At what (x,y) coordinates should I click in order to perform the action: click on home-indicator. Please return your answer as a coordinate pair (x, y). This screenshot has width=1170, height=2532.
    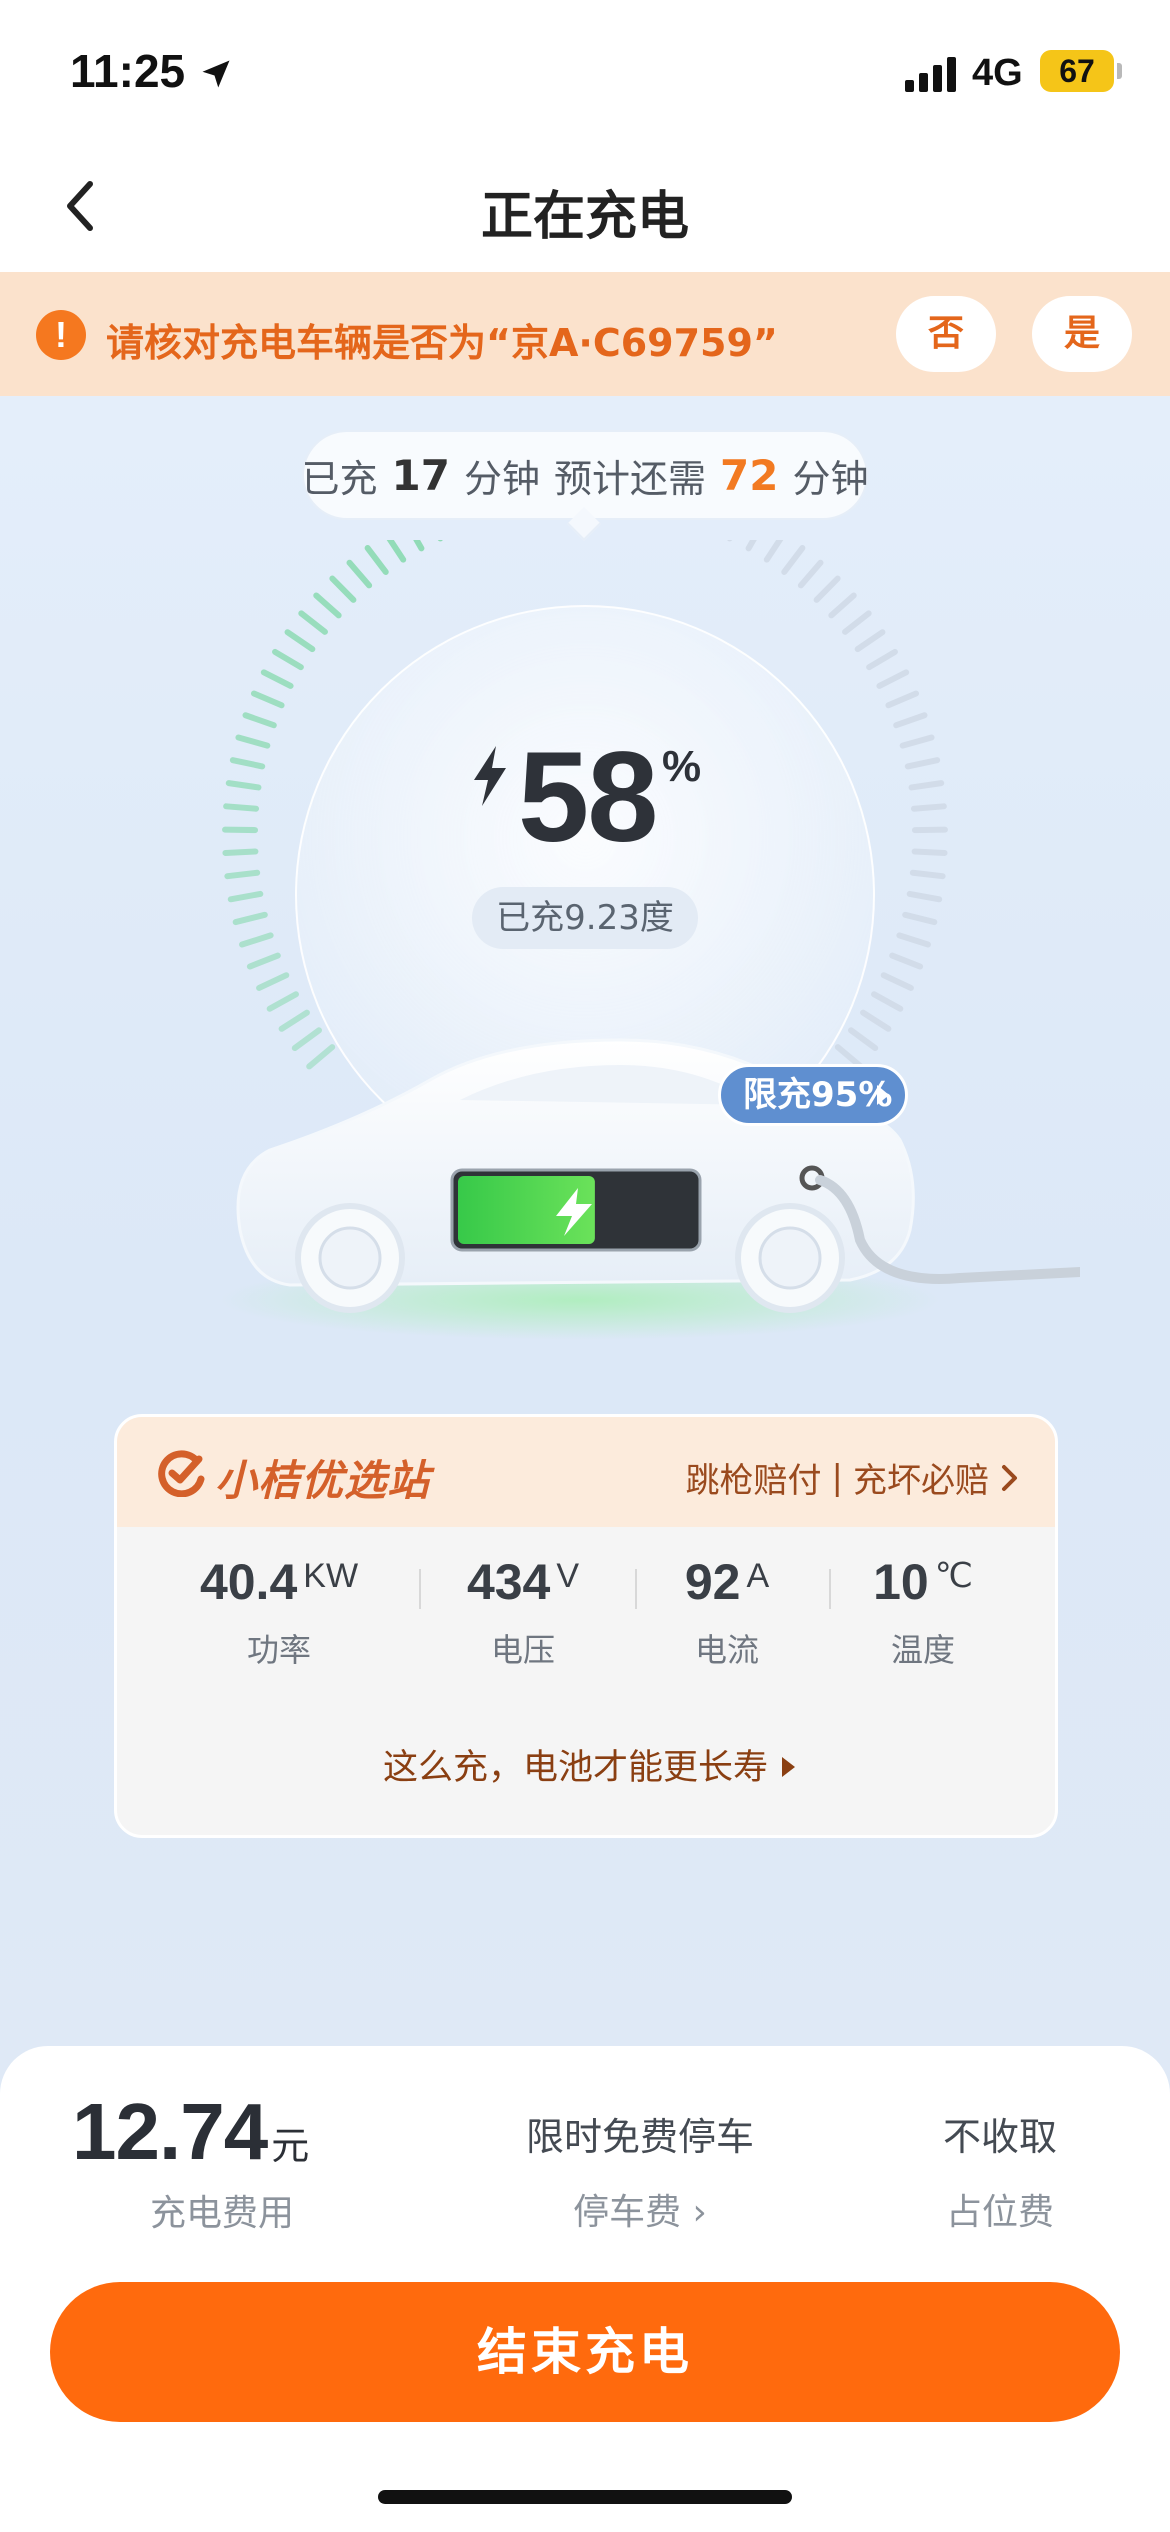
    Looking at the image, I should click on (585, 2497).